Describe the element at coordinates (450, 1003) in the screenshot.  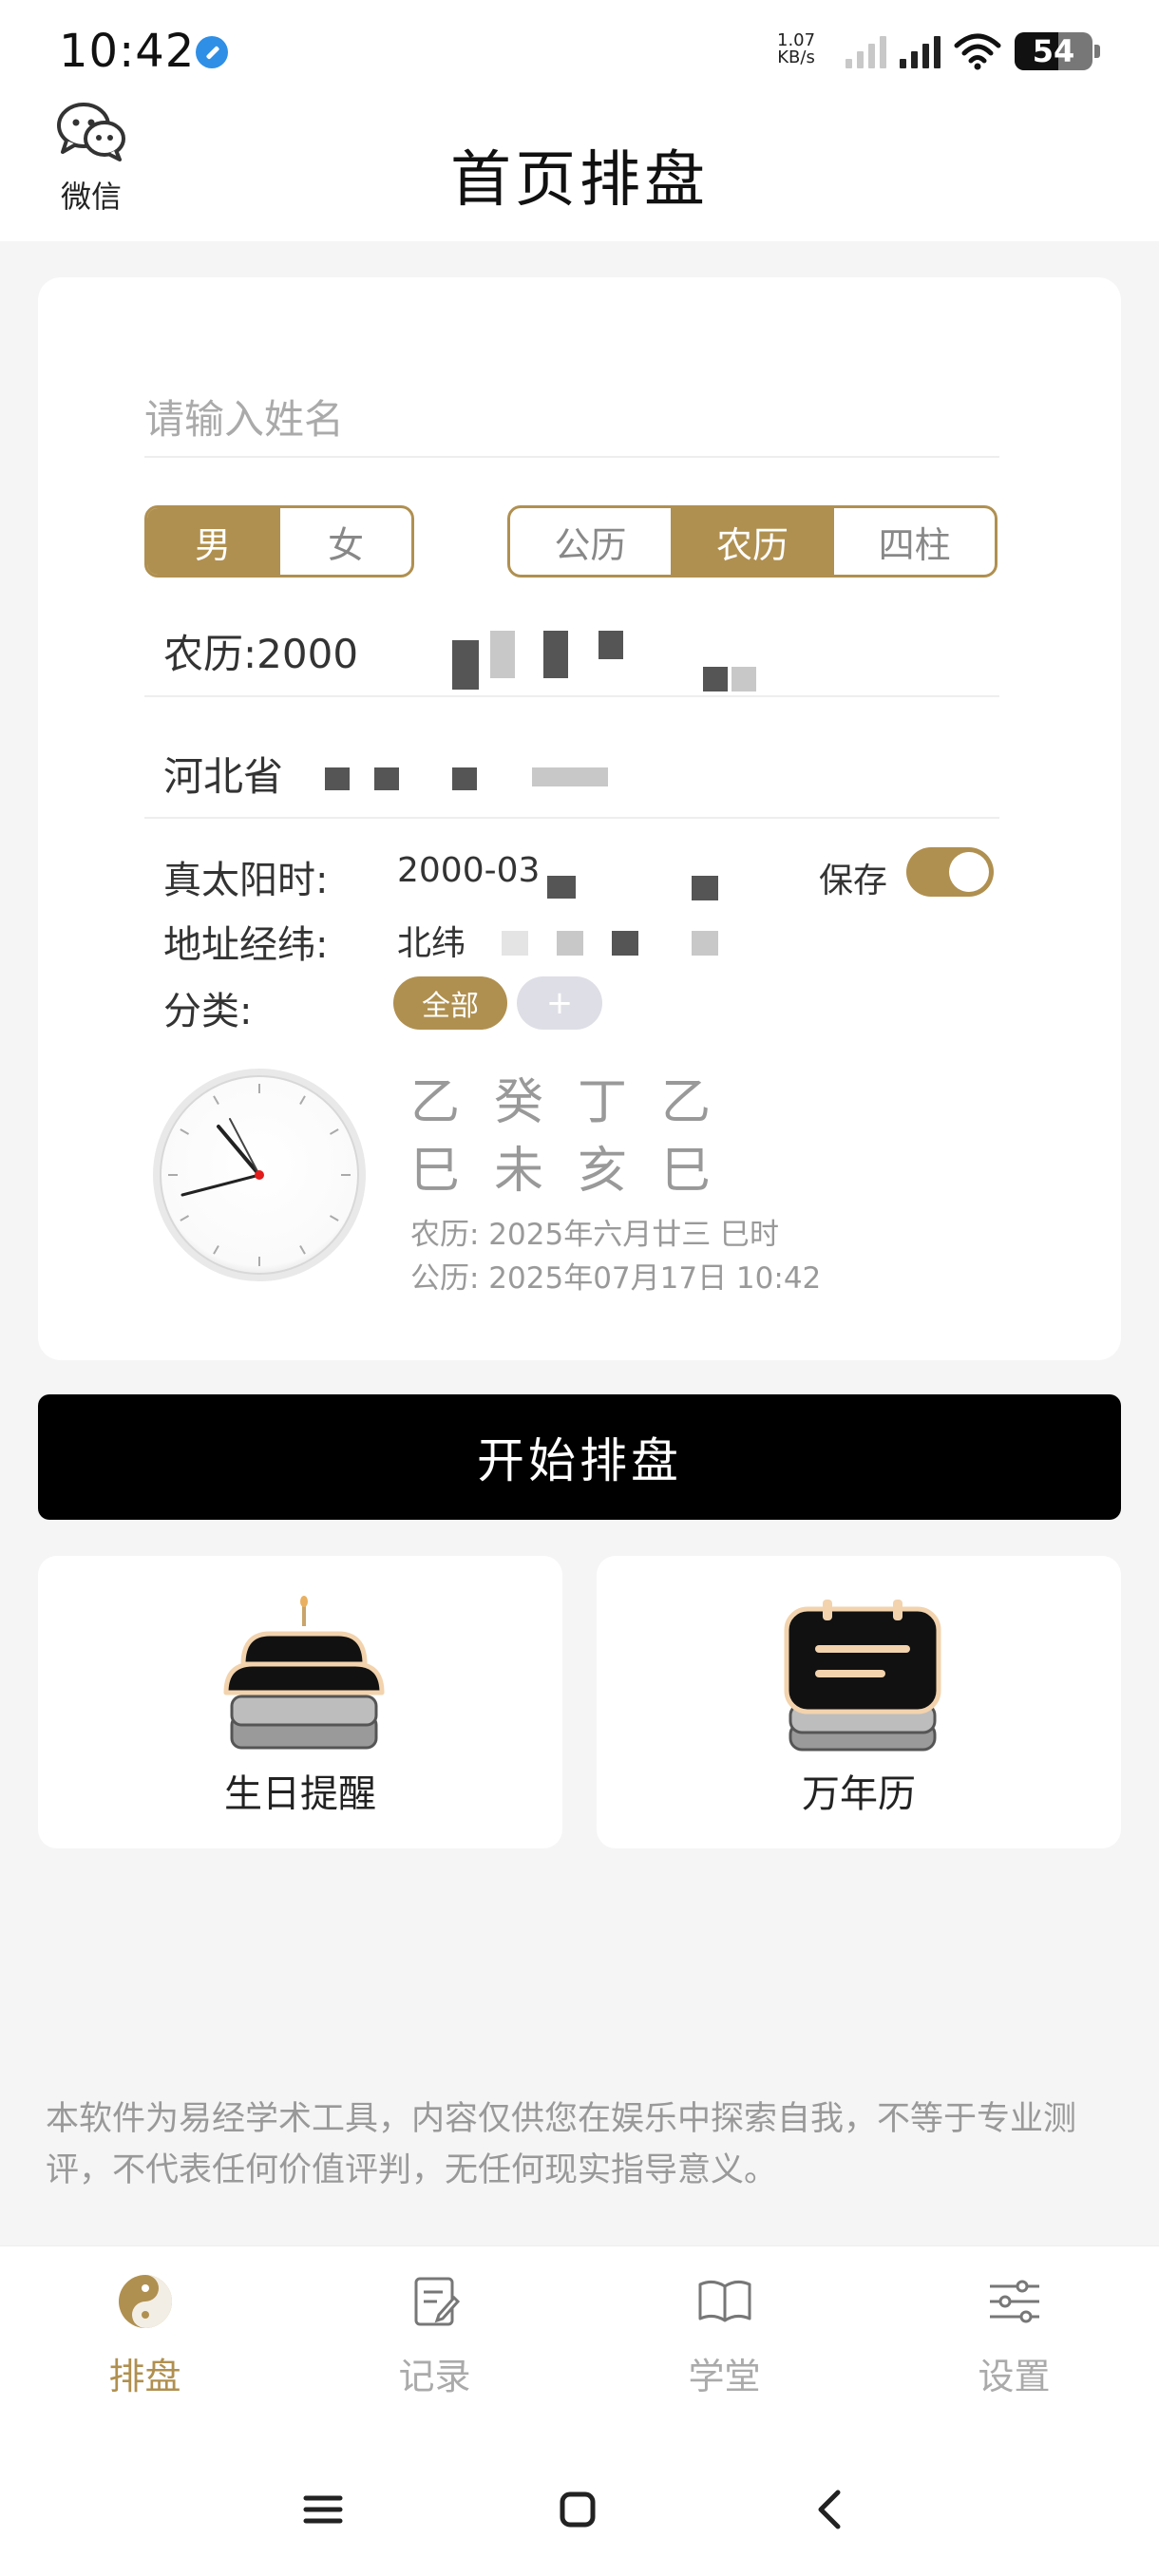
I see `category-chip-all: 全部` at that location.